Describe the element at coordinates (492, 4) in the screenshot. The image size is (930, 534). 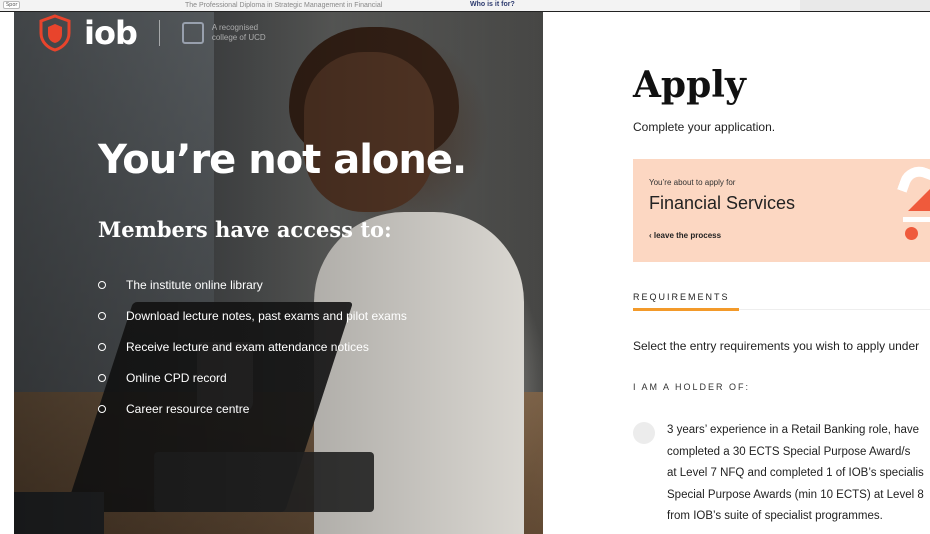
I see `who-is-it-for-link: Who is it for?` at that location.